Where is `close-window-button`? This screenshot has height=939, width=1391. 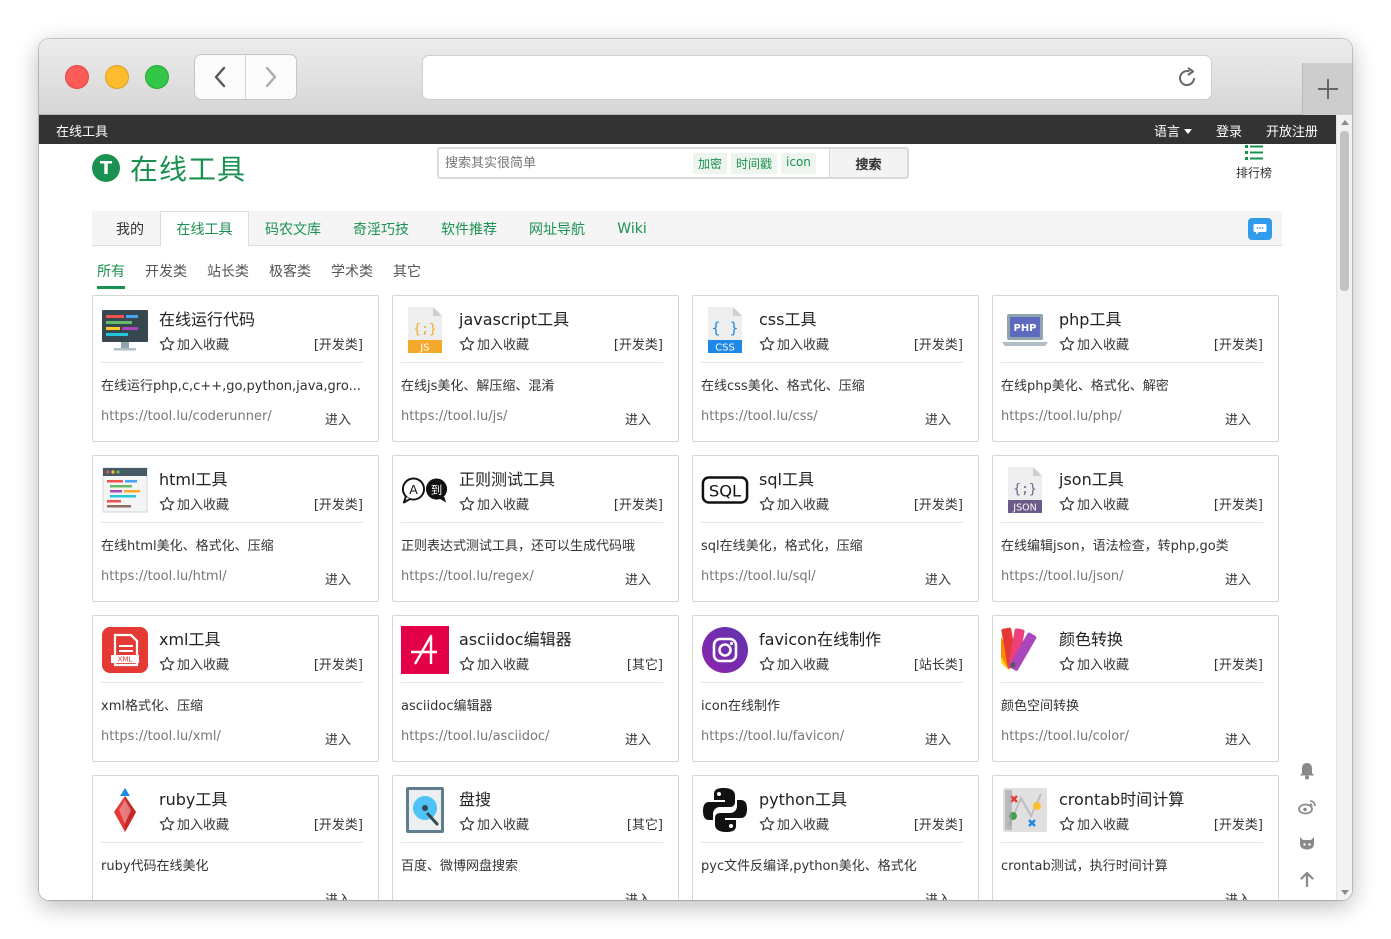
close-window-button is located at coordinates (77, 77).